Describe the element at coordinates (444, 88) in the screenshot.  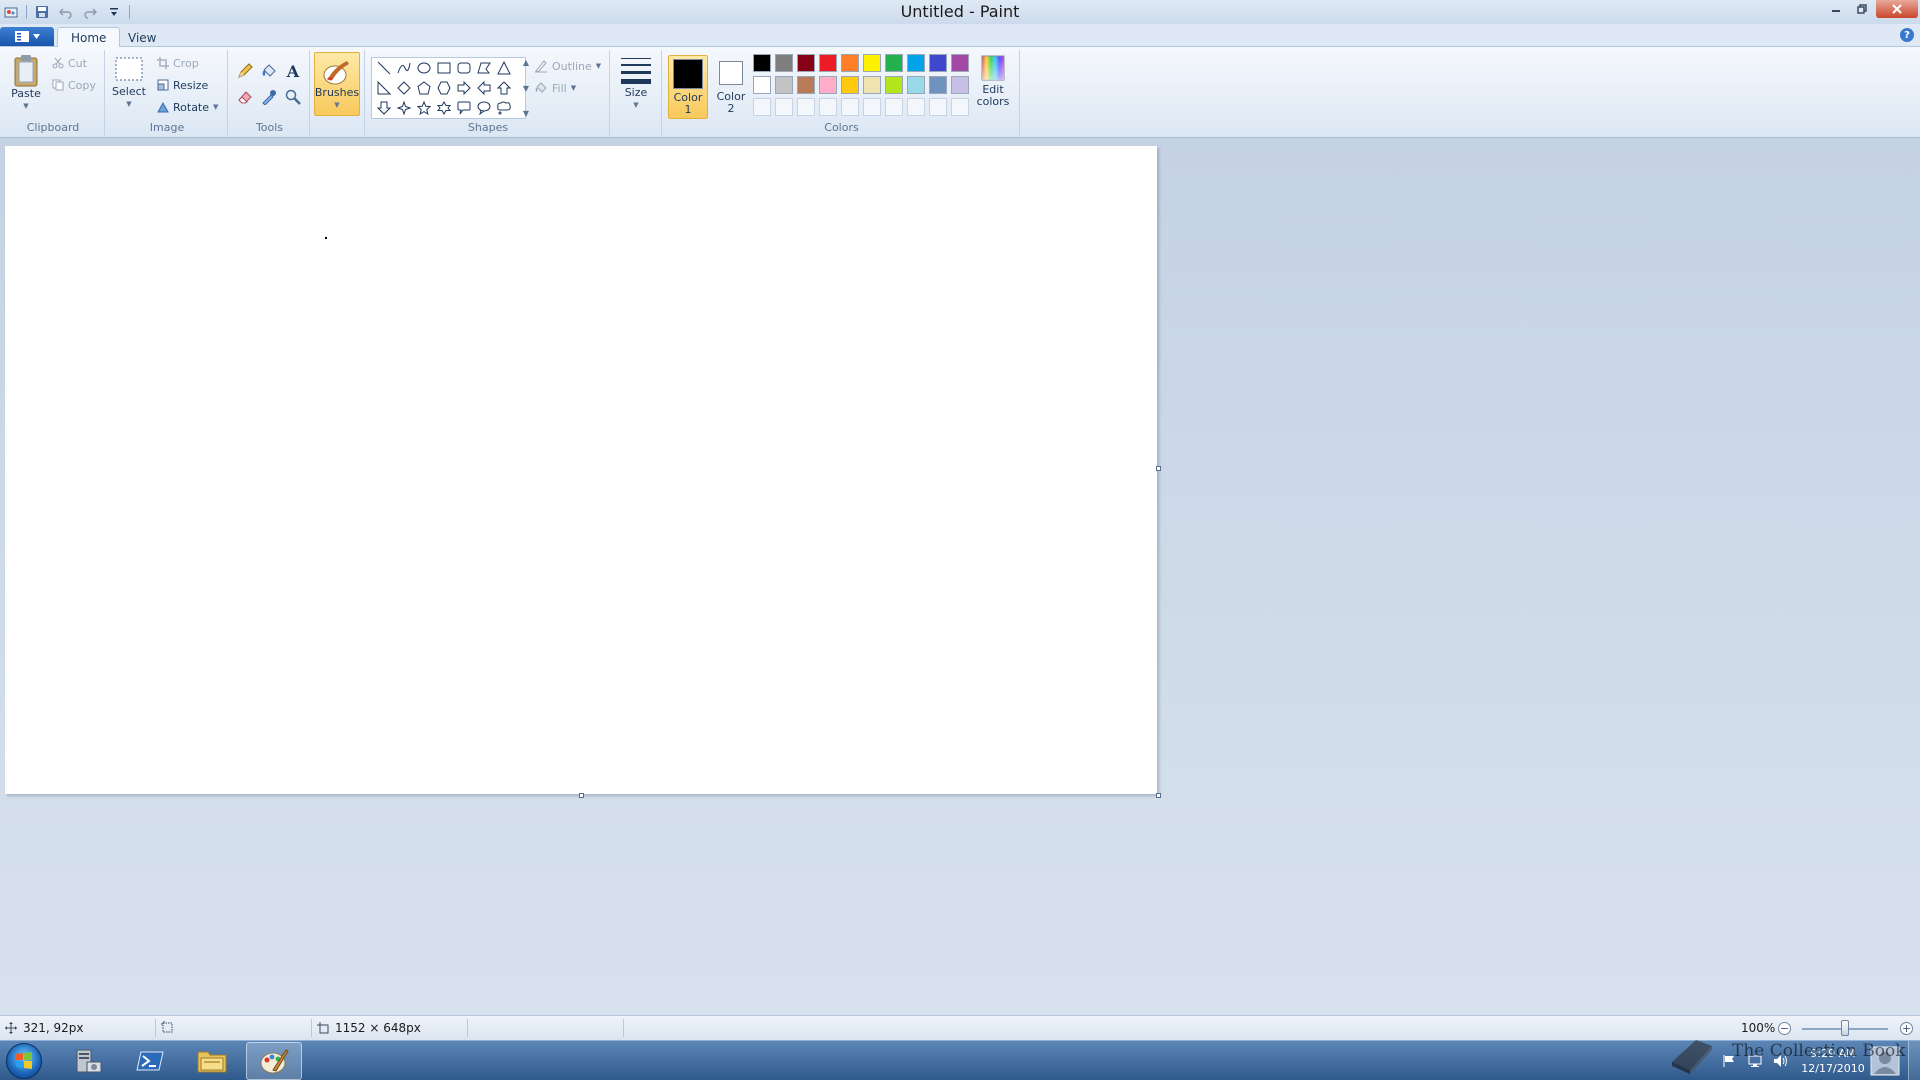
I see `hexagon-shape-icon` at that location.